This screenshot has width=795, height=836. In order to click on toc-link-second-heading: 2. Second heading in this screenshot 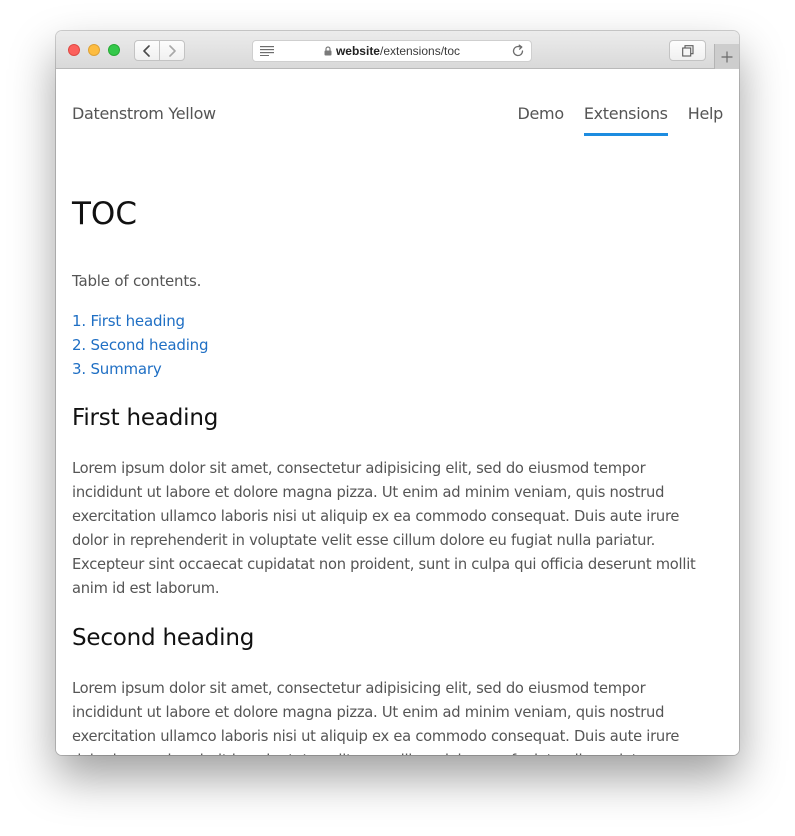, I will do `click(140, 345)`.